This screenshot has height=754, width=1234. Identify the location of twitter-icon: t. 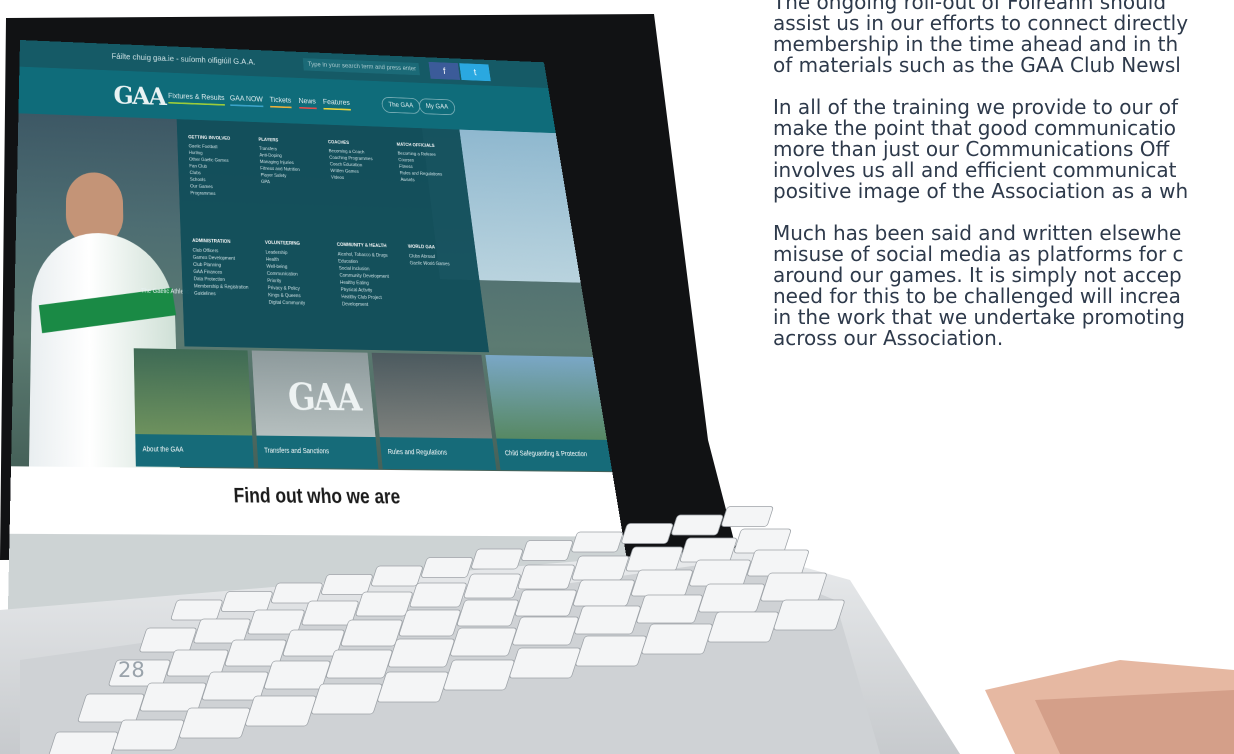
(475, 72).